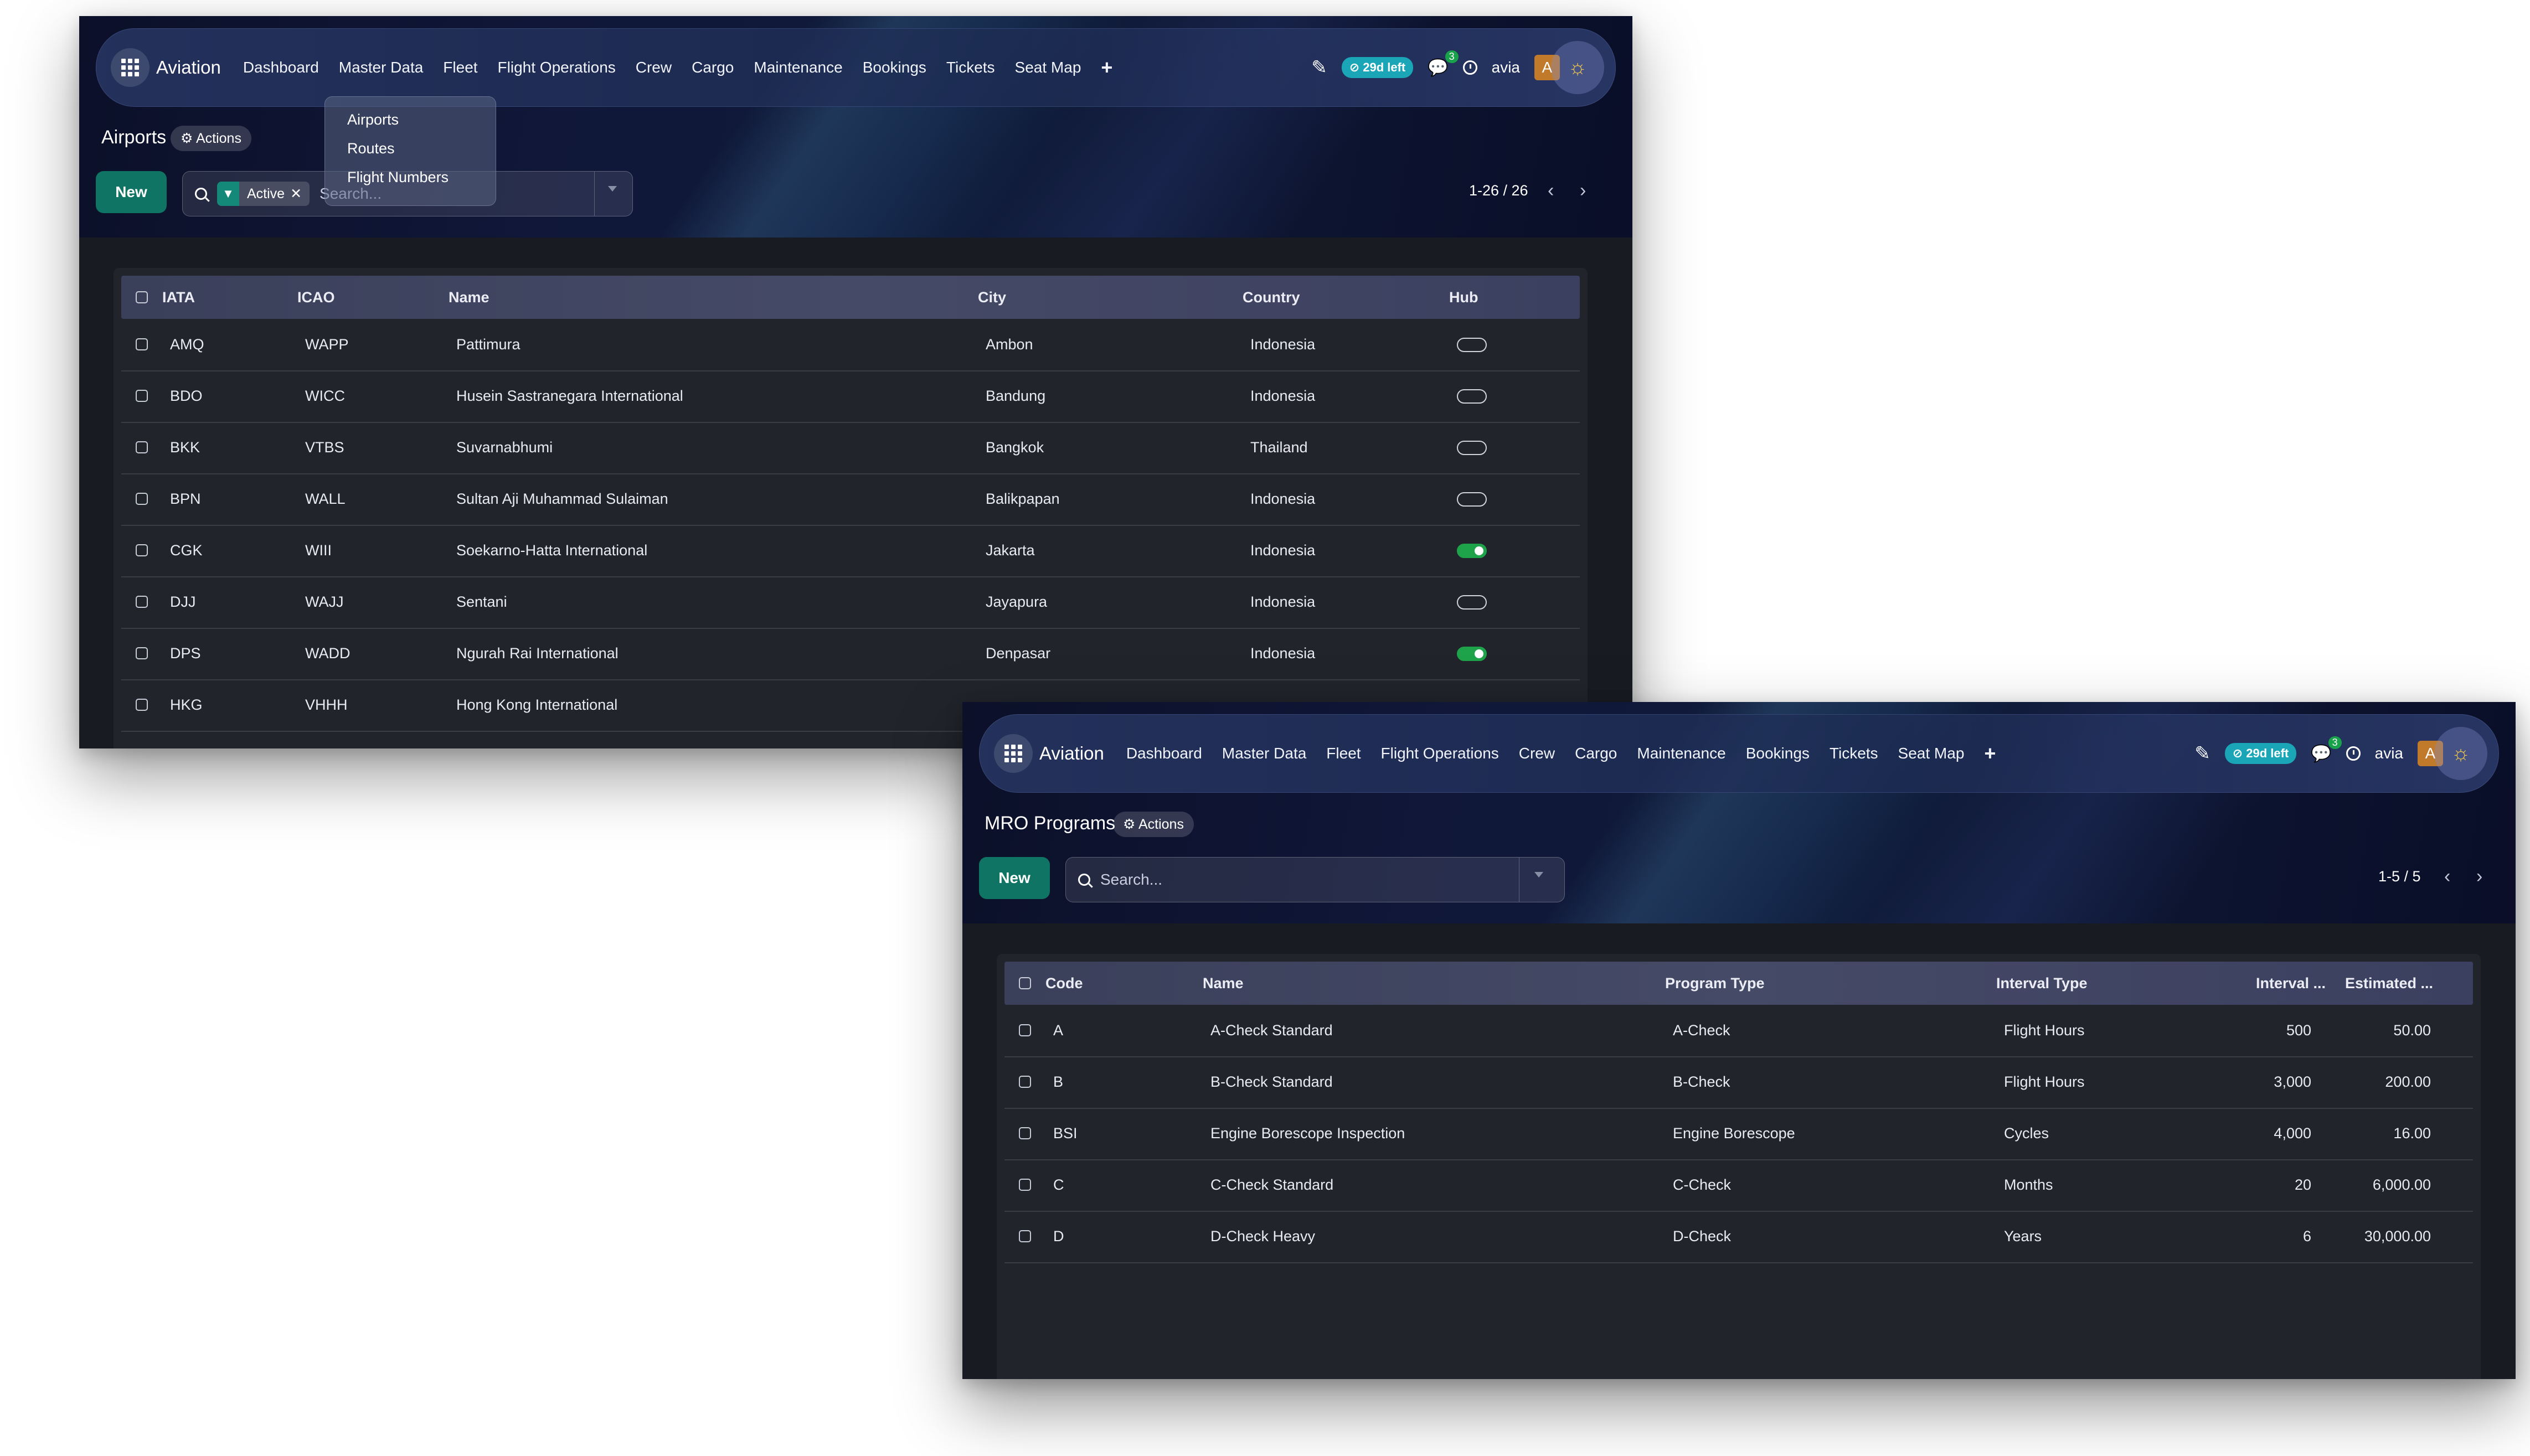 The height and width of the screenshot is (1456, 2530). What do you see at coordinates (1331, 879) in the screenshot?
I see `search-input` at bounding box center [1331, 879].